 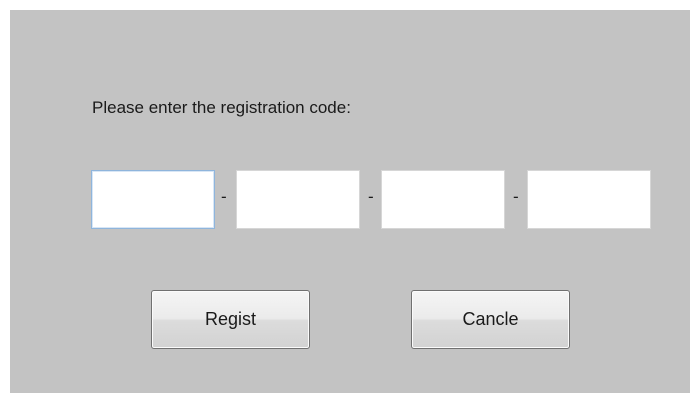 I want to click on regist-button: Regist, so click(x=230, y=319).